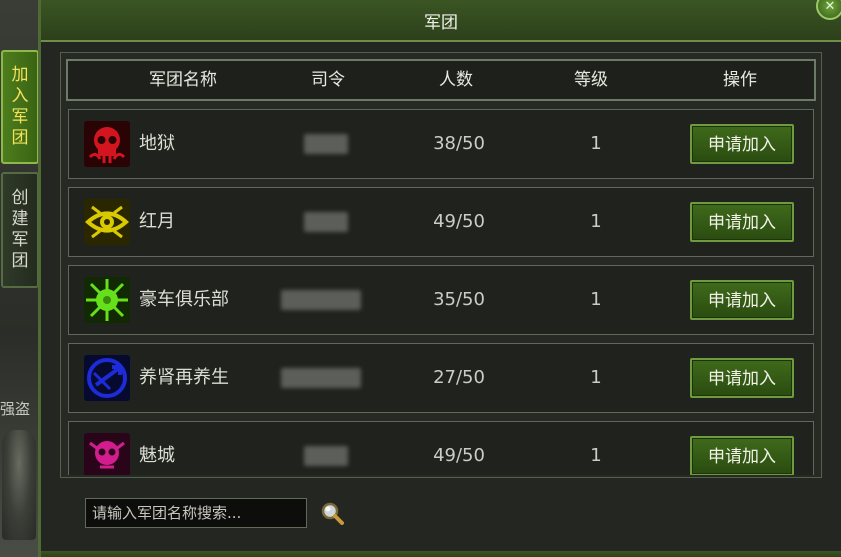  What do you see at coordinates (740, 80) in the screenshot?
I see `header-action: 操作` at bounding box center [740, 80].